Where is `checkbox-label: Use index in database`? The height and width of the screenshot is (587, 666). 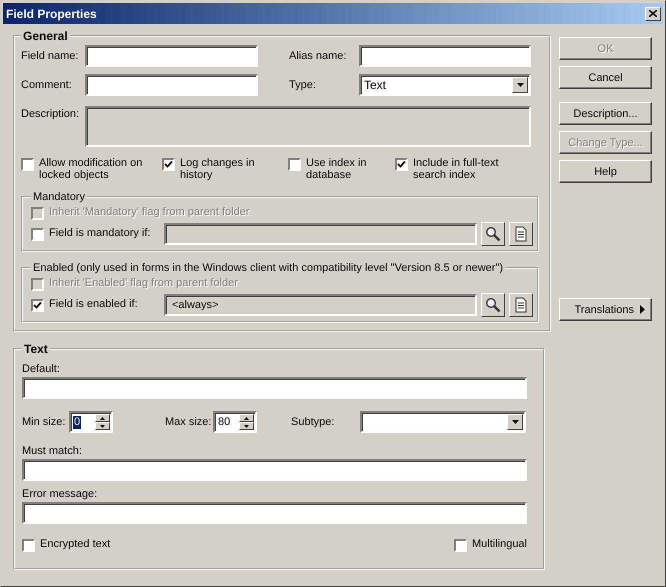 checkbox-label: Use index in database is located at coordinates (337, 169).